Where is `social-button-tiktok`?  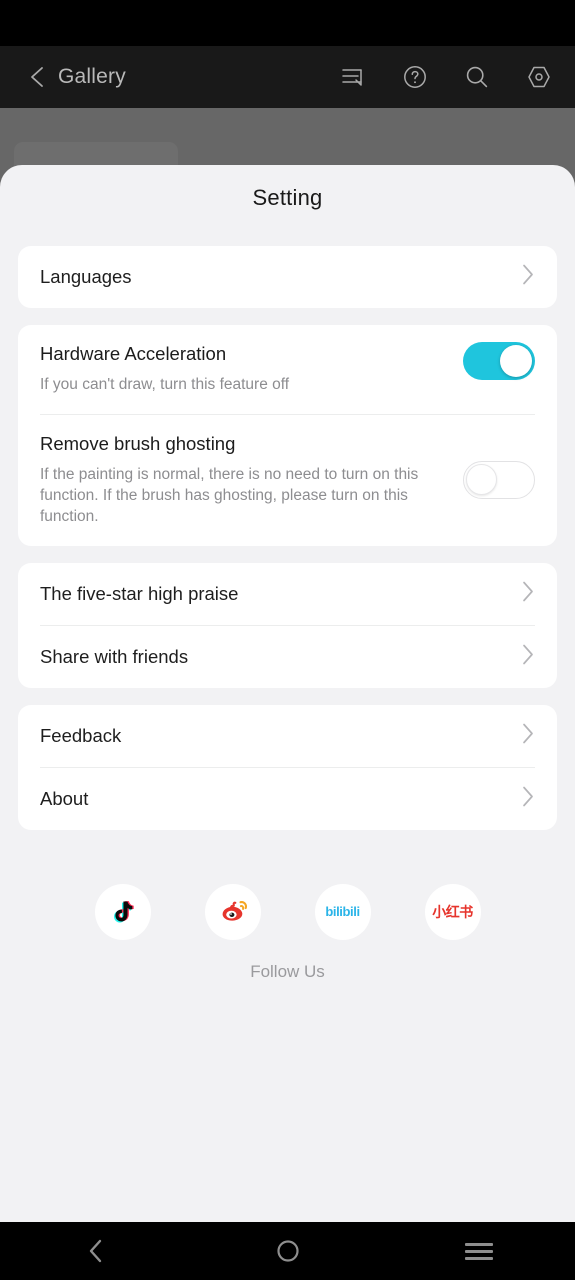
social-button-tiktok is located at coordinates (122, 911).